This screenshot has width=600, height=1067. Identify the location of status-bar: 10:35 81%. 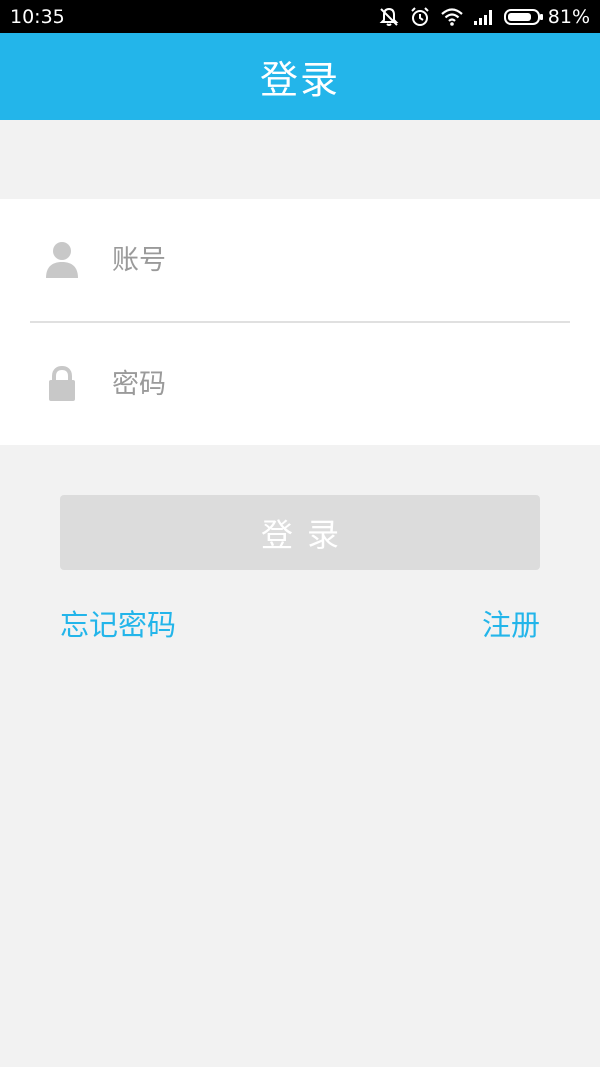
(300, 16).